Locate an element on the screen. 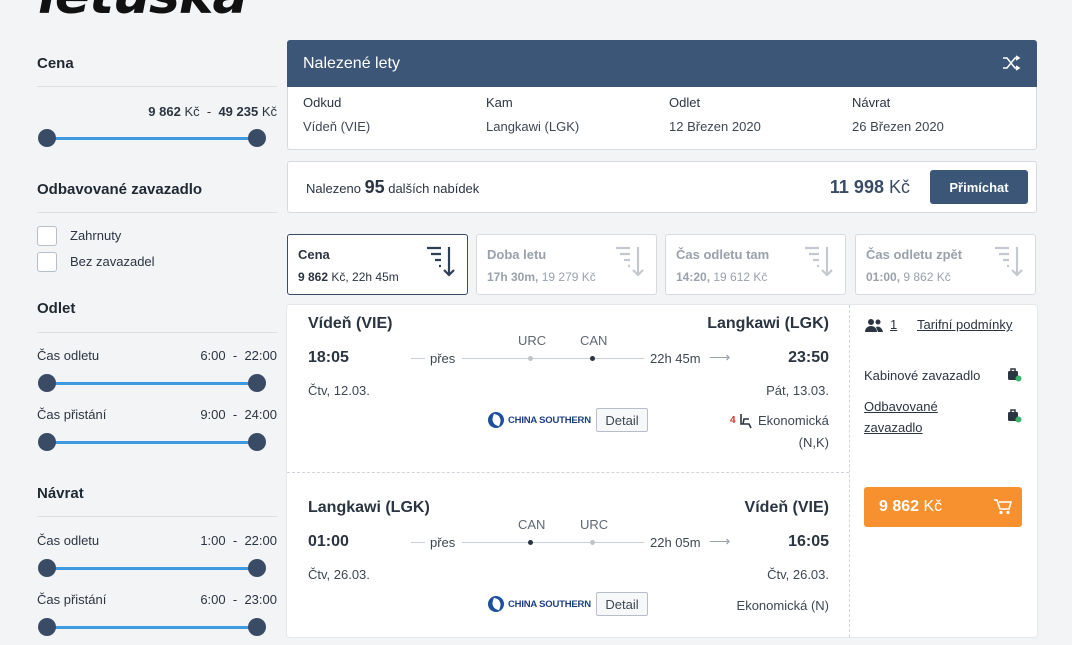 The image size is (1072, 645). offers-suffix: dalších nabídek is located at coordinates (434, 188).